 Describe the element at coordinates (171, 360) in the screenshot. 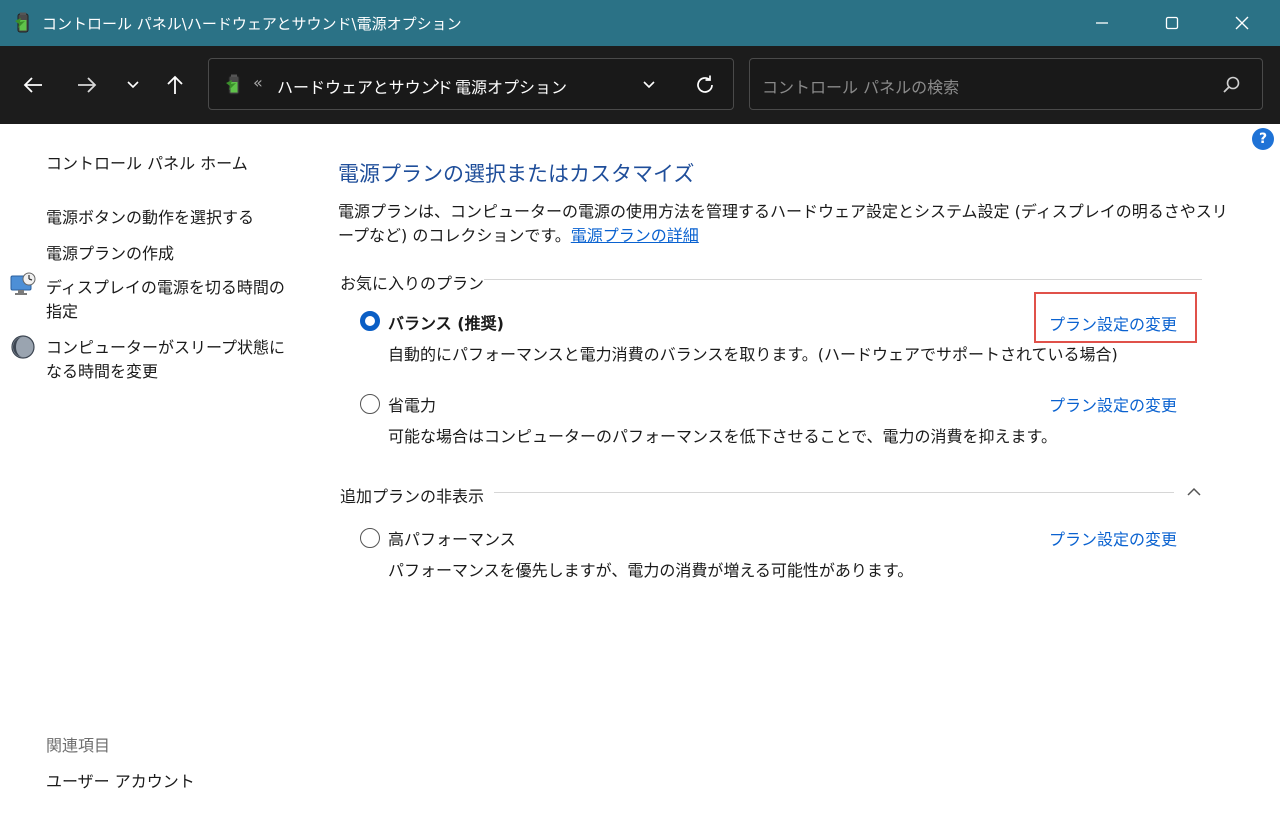

I see `sidebar-item-sleep-time: コンピューターがスリープ状態になる時間を変更` at that location.